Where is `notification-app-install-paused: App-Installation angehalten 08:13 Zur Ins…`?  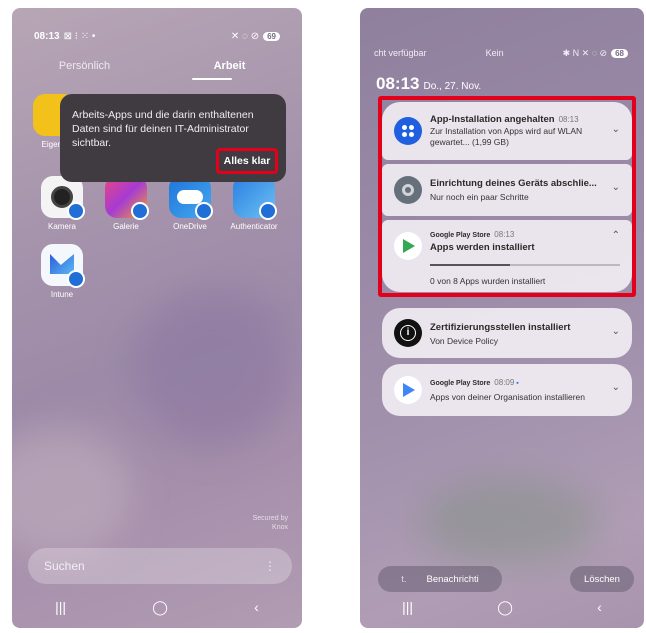
notification-app-install-paused: App-Installation angehalten 08:13 Zur Ins… is located at coordinates (507, 131).